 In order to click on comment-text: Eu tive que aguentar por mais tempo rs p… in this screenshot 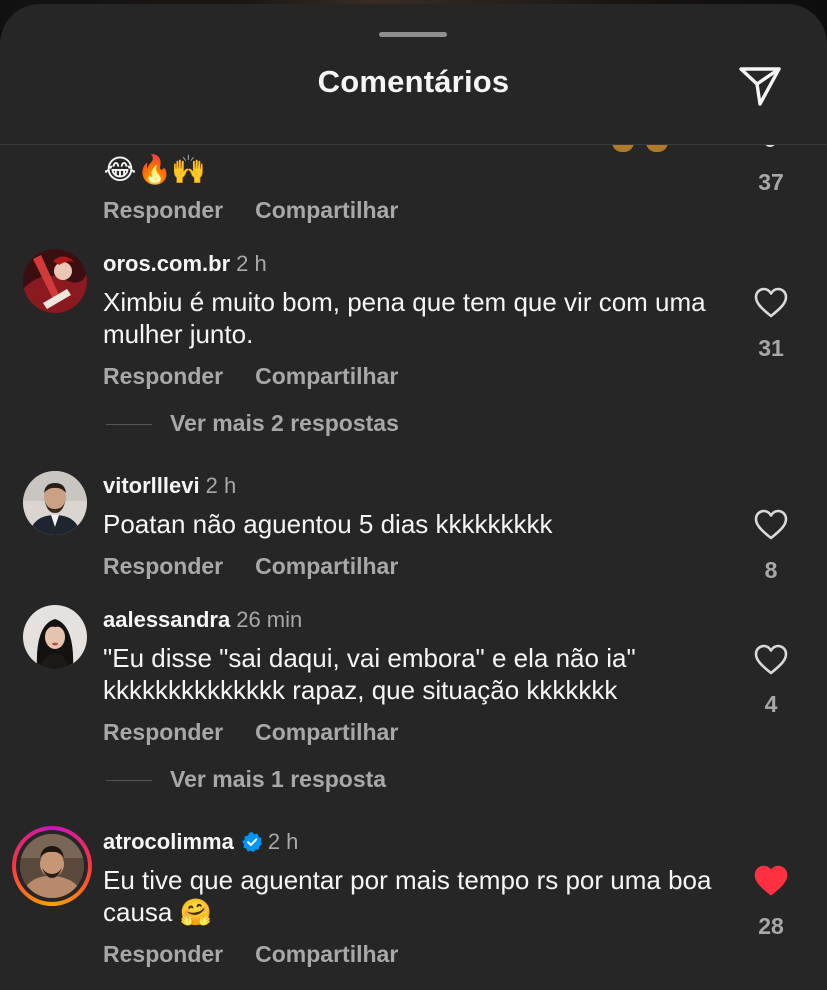, I will do `click(407, 896)`.